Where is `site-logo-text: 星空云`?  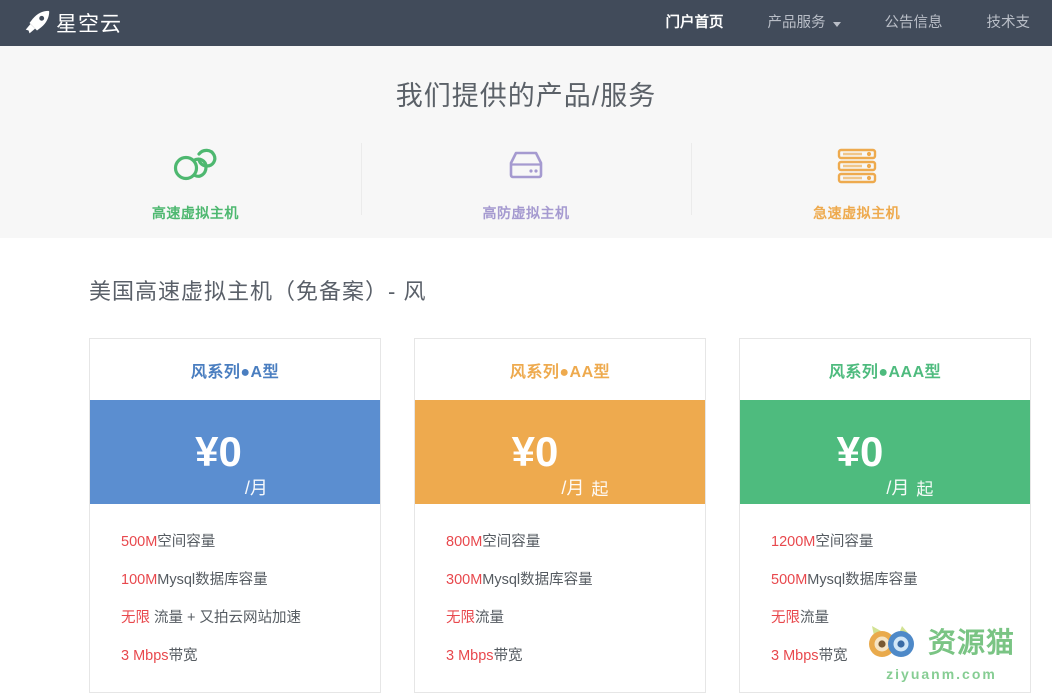
site-logo-text: 星空云 is located at coordinates (89, 24).